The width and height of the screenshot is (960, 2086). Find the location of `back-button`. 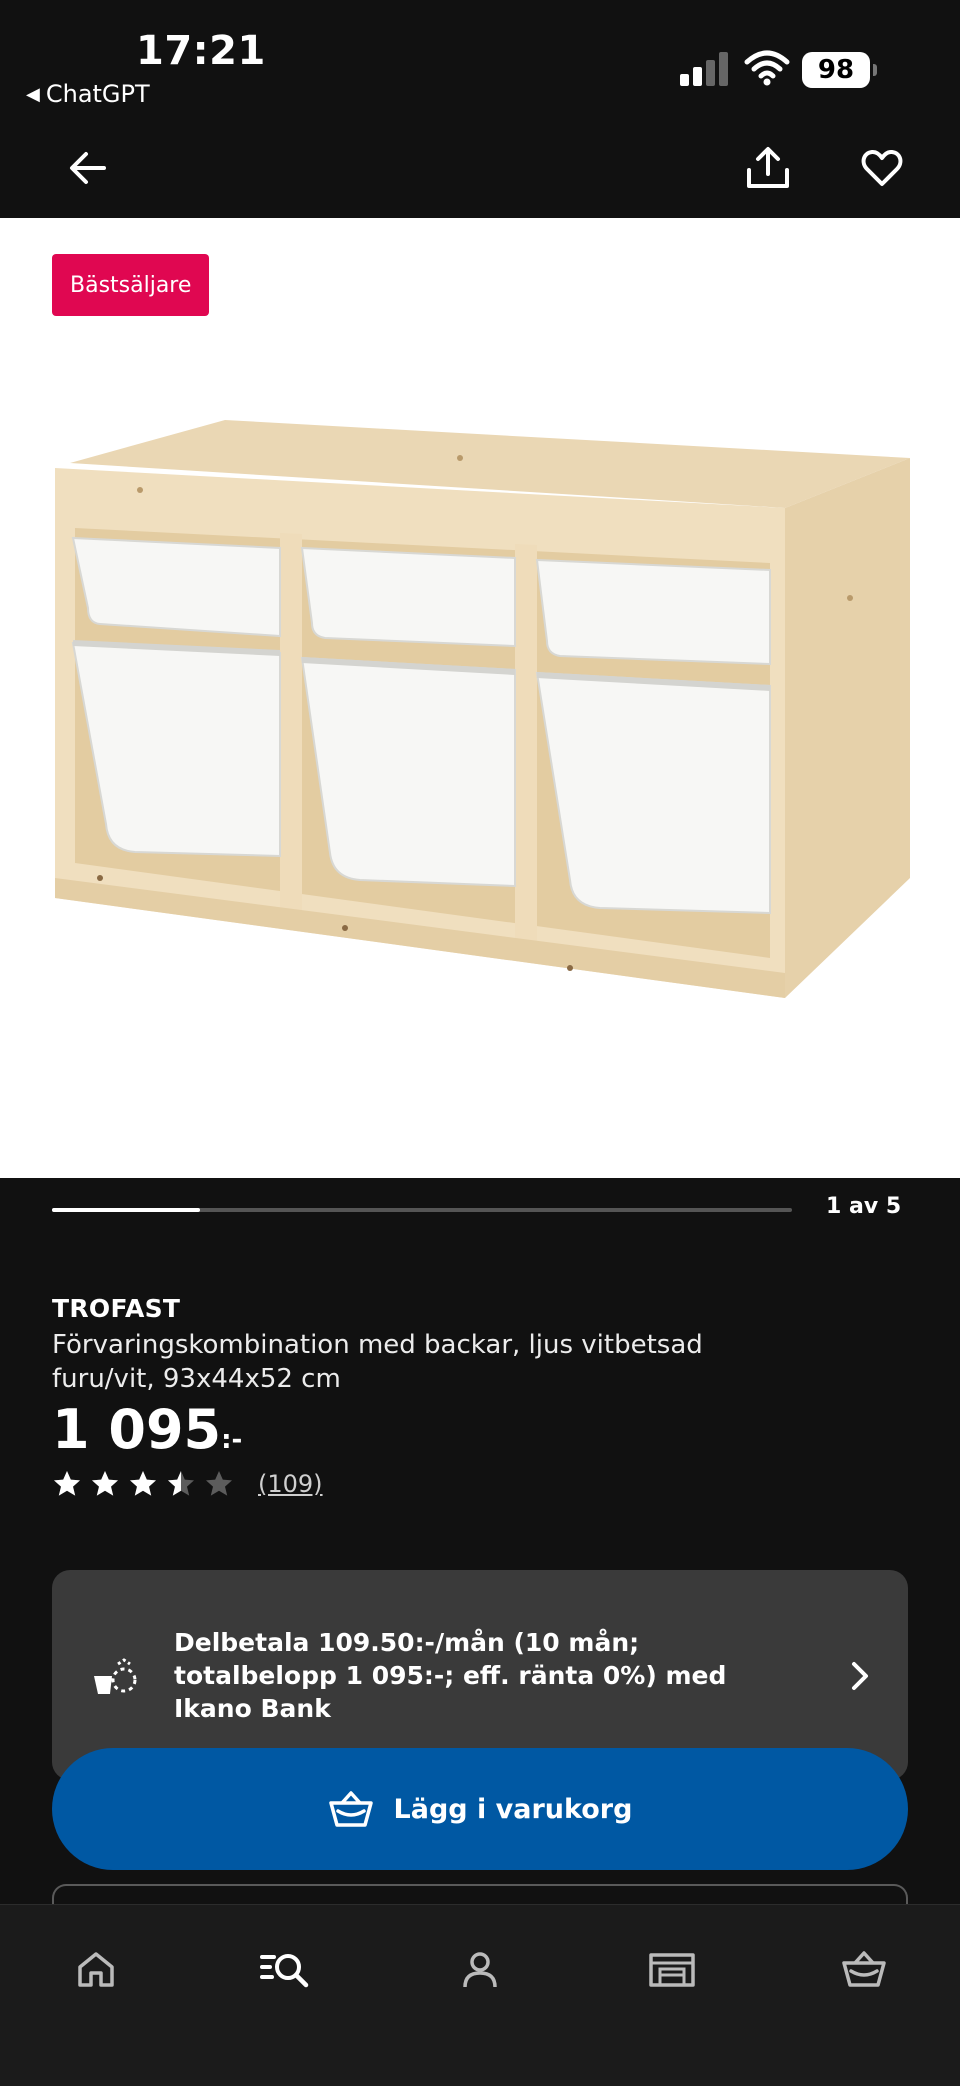

back-button is located at coordinates (88, 168).